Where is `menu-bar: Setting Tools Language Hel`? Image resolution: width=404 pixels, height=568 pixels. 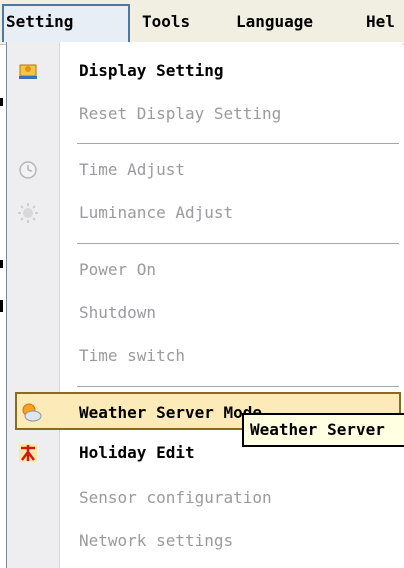
menu-bar: Setting Tools Language Hel is located at coordinates (202, 22).